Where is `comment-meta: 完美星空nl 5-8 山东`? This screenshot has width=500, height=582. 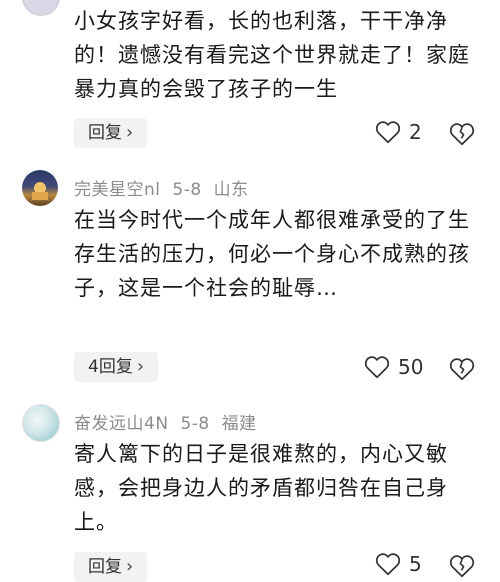
comment-meta: 完美星空nl 5-8 山东 is located at coordinates (164, 187).